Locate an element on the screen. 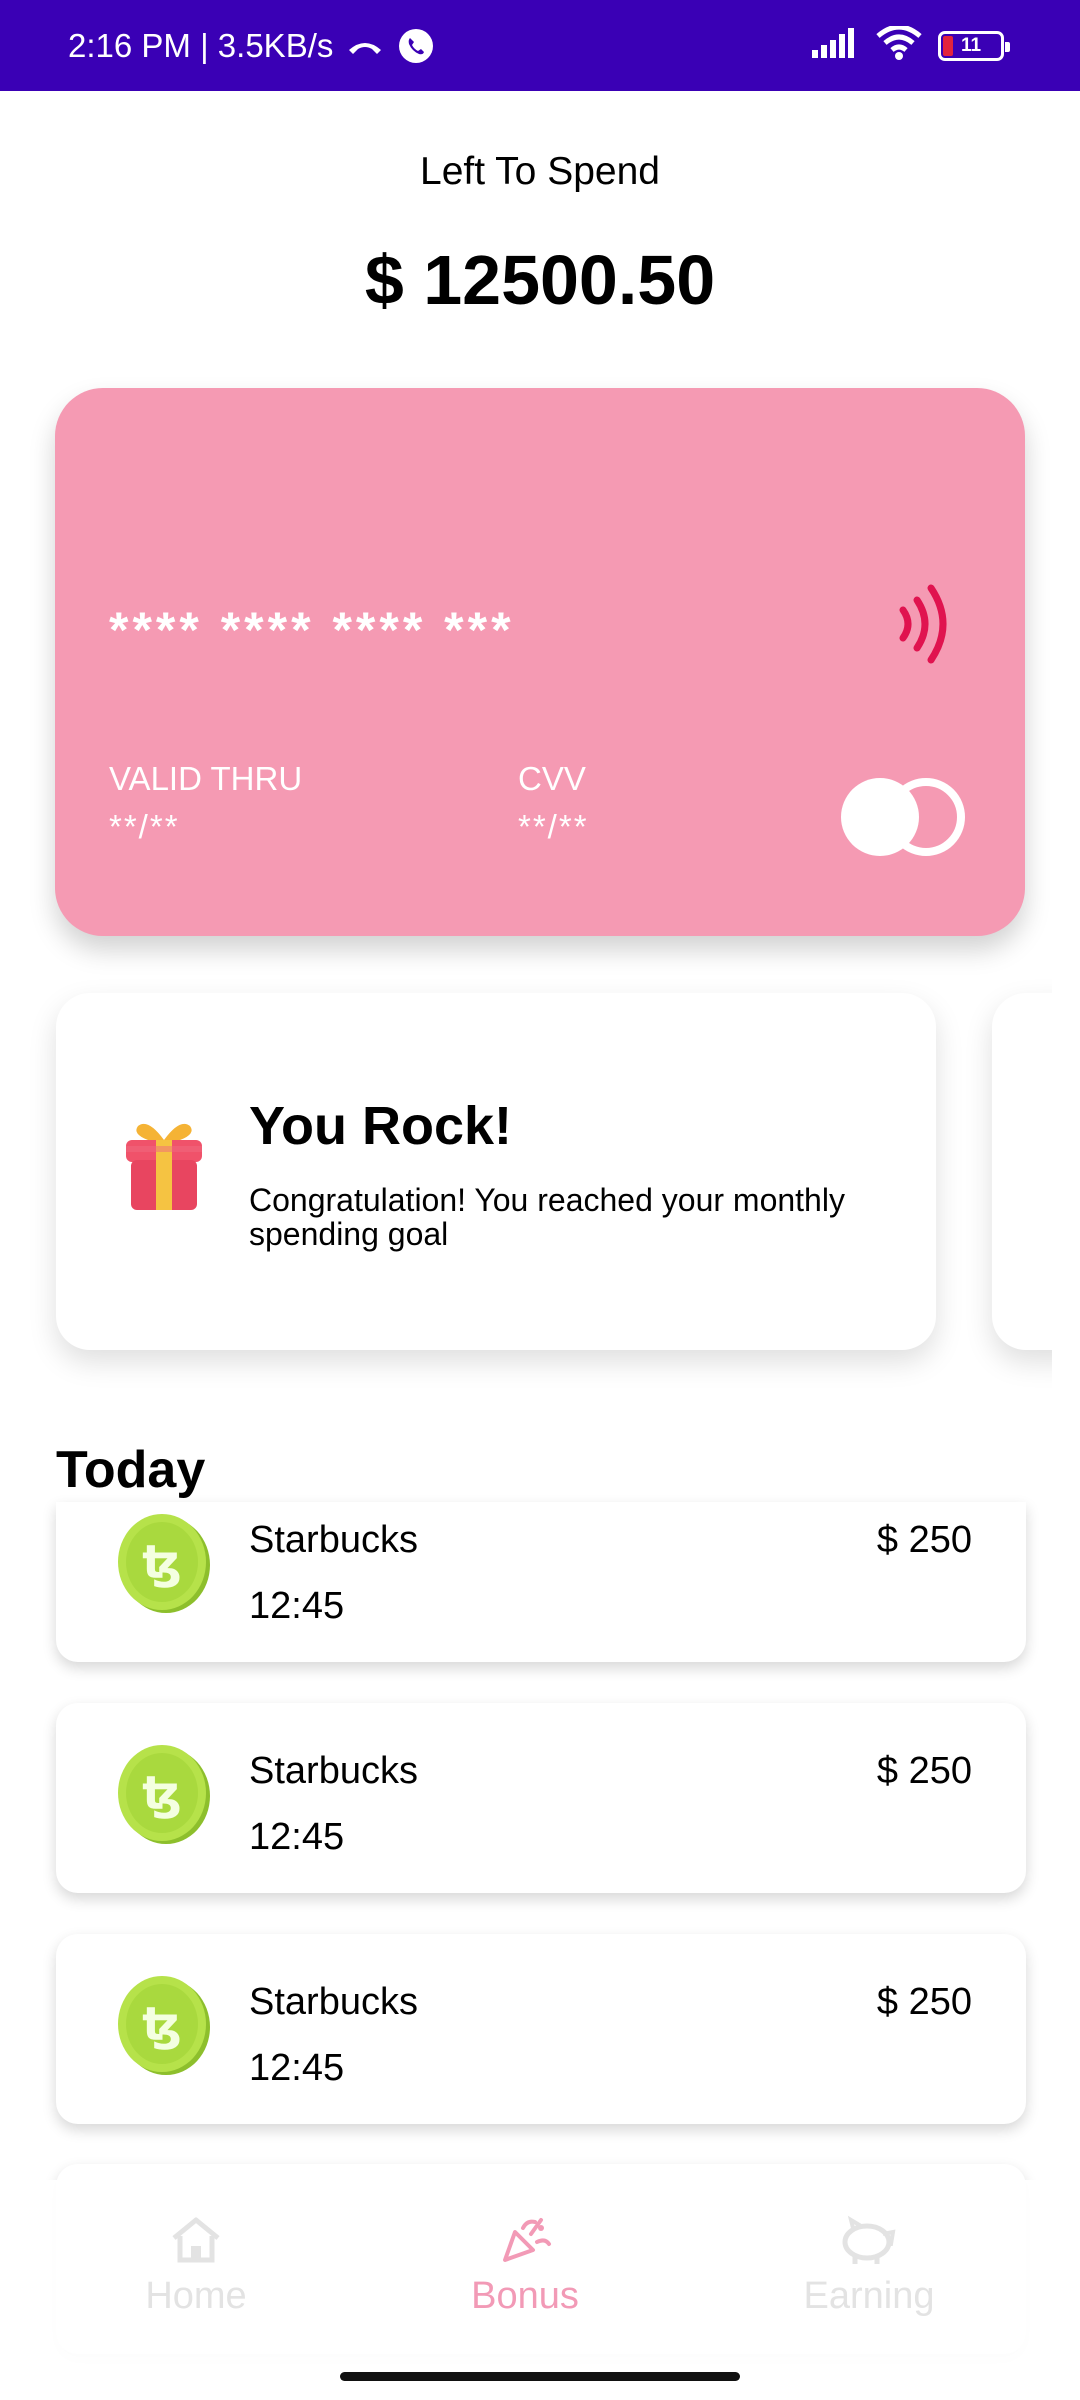 Image resolution: width=1080 pixels, height=2400 pixels. nav-item-bonus: Bonus is located at coordinates (525, 2266).